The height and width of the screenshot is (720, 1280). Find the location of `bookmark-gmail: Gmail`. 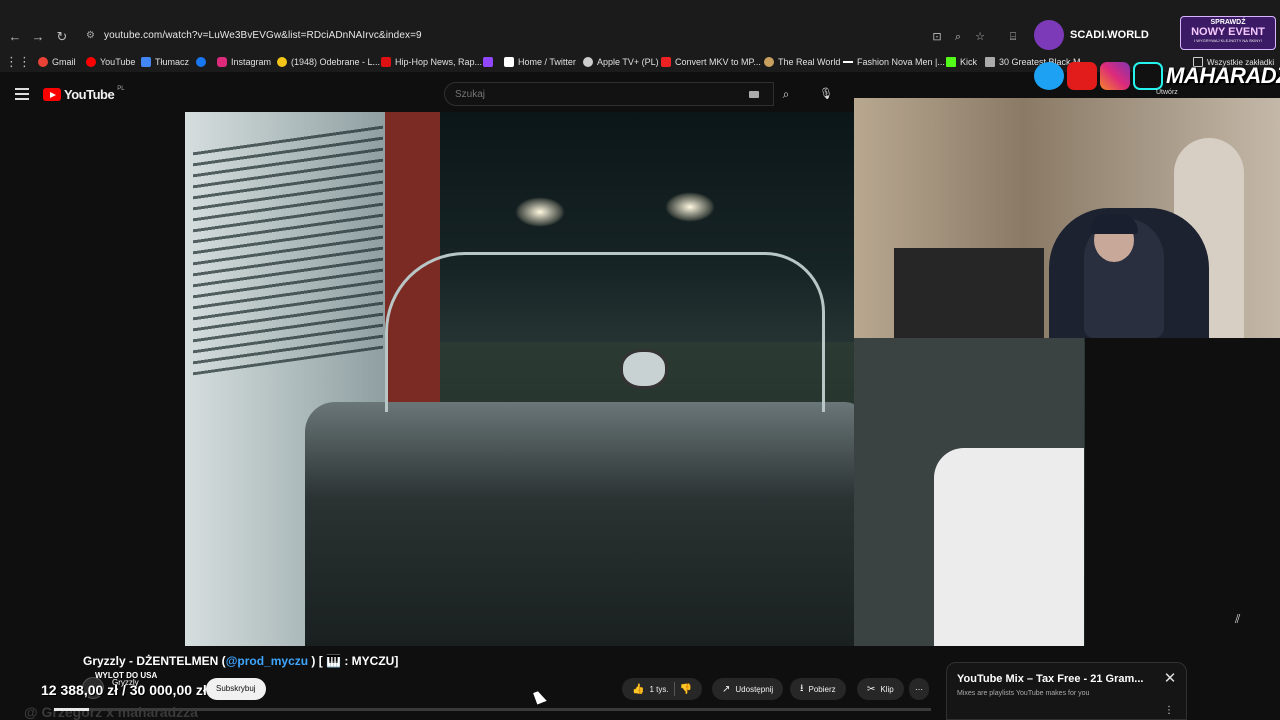

bookmark-gmail: Gmail is located at coordinates (57, 62).